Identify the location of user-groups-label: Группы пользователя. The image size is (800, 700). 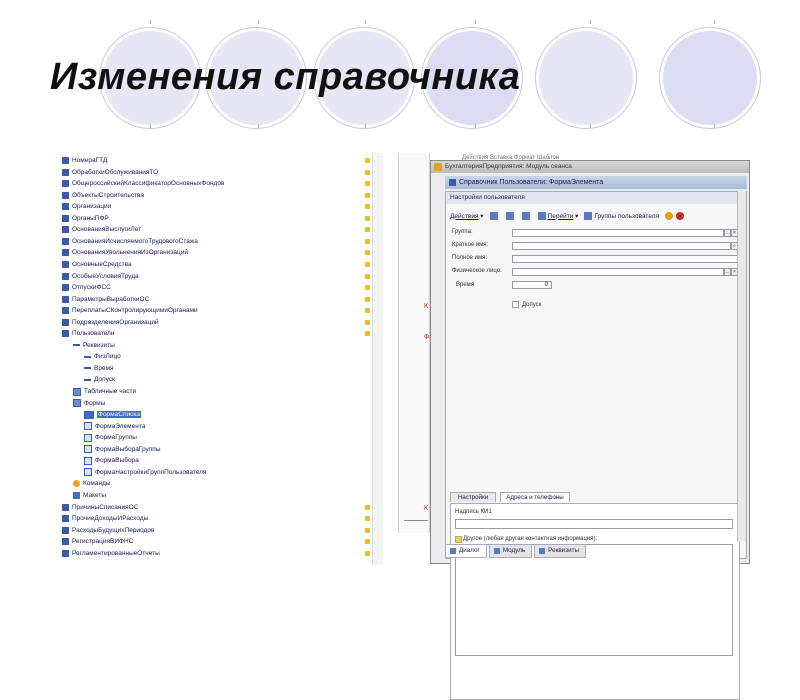
(627, 216).